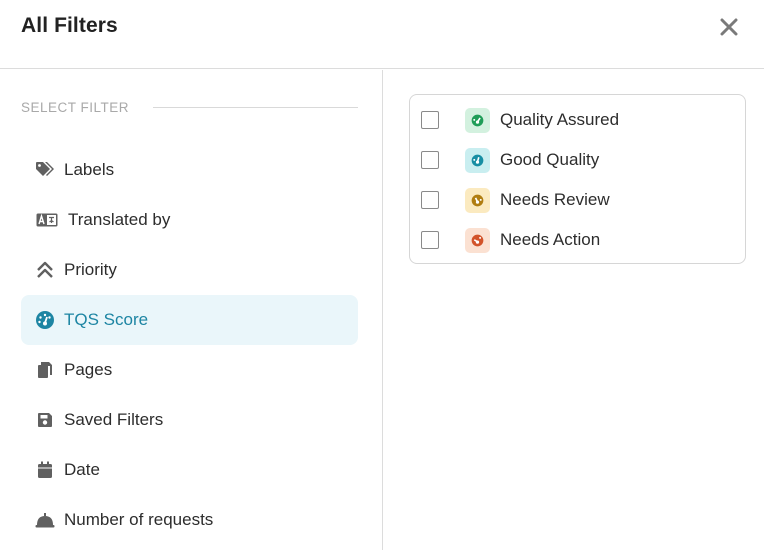 The width and height of the screenshot is (764, 550). Describe the element at coordinates (382, 34) in the screenshot. I see `dialog-header: All Filters` at that location.